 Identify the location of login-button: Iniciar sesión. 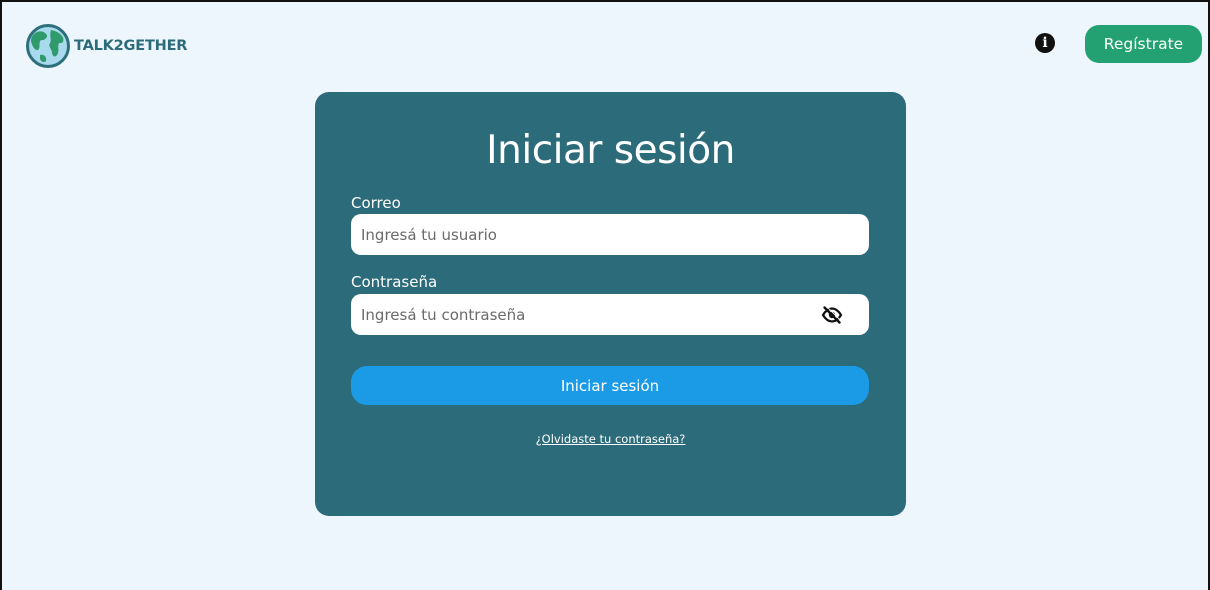
(610, 385).